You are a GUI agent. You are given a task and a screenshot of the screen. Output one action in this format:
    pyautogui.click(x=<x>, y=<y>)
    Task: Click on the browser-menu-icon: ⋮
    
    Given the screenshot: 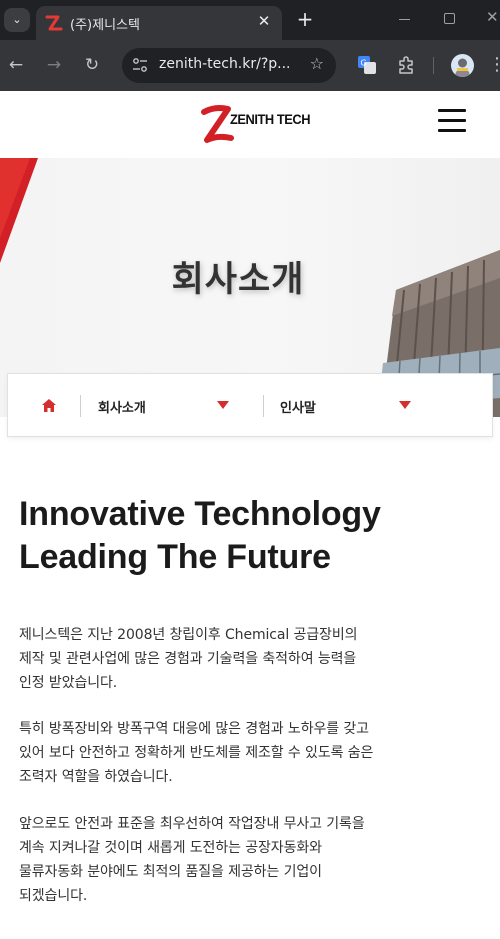 What is the action you would take?
    pyautogui.click(x=494, y=65)
    